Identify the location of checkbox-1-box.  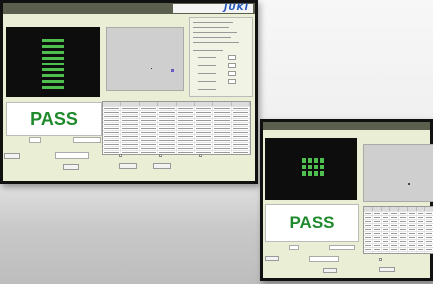
(120, 155).